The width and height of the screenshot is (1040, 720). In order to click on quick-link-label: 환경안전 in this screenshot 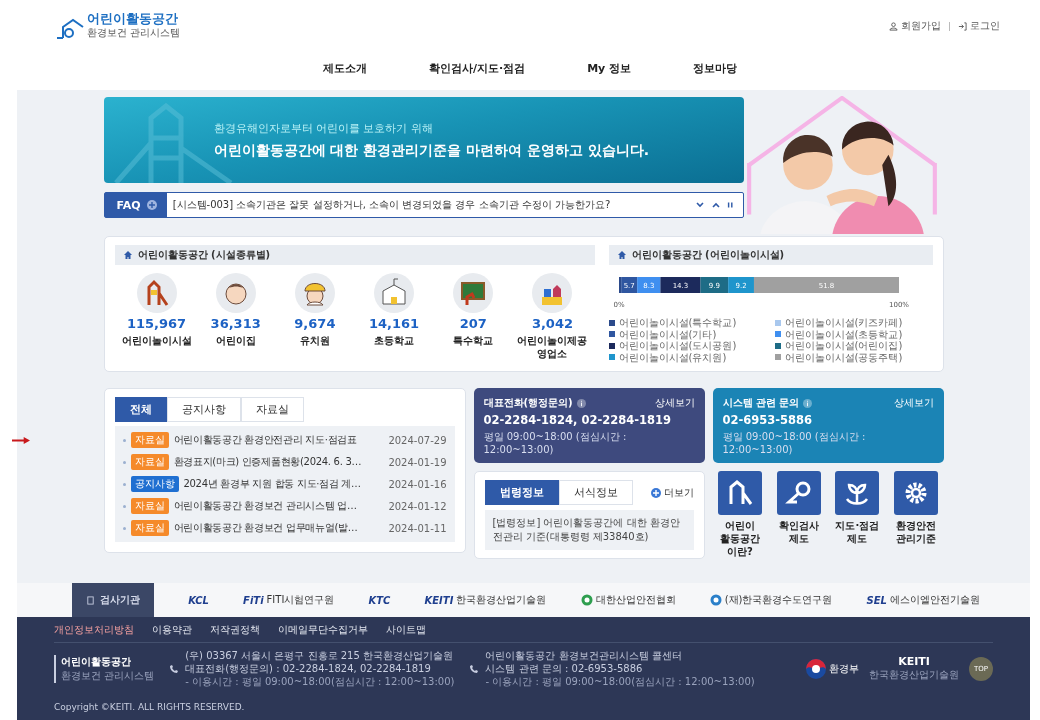, I will do `click(916, 525)`.